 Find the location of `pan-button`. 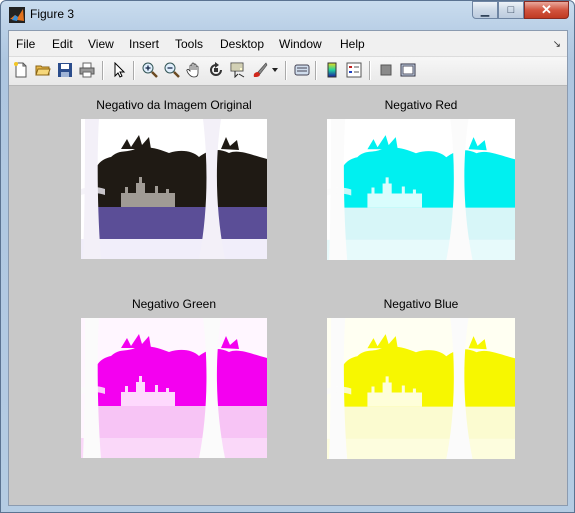

pan-button is located at coordinates (194, 70).